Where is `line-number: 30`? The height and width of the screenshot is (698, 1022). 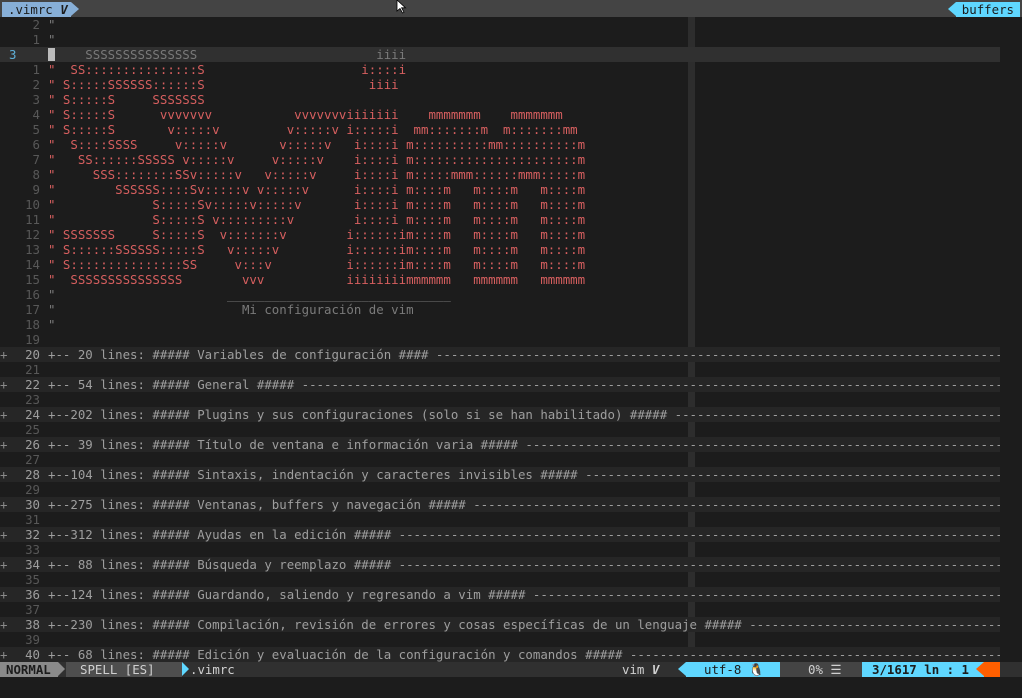 line-number: 30 is located at coordinates (32, 504).